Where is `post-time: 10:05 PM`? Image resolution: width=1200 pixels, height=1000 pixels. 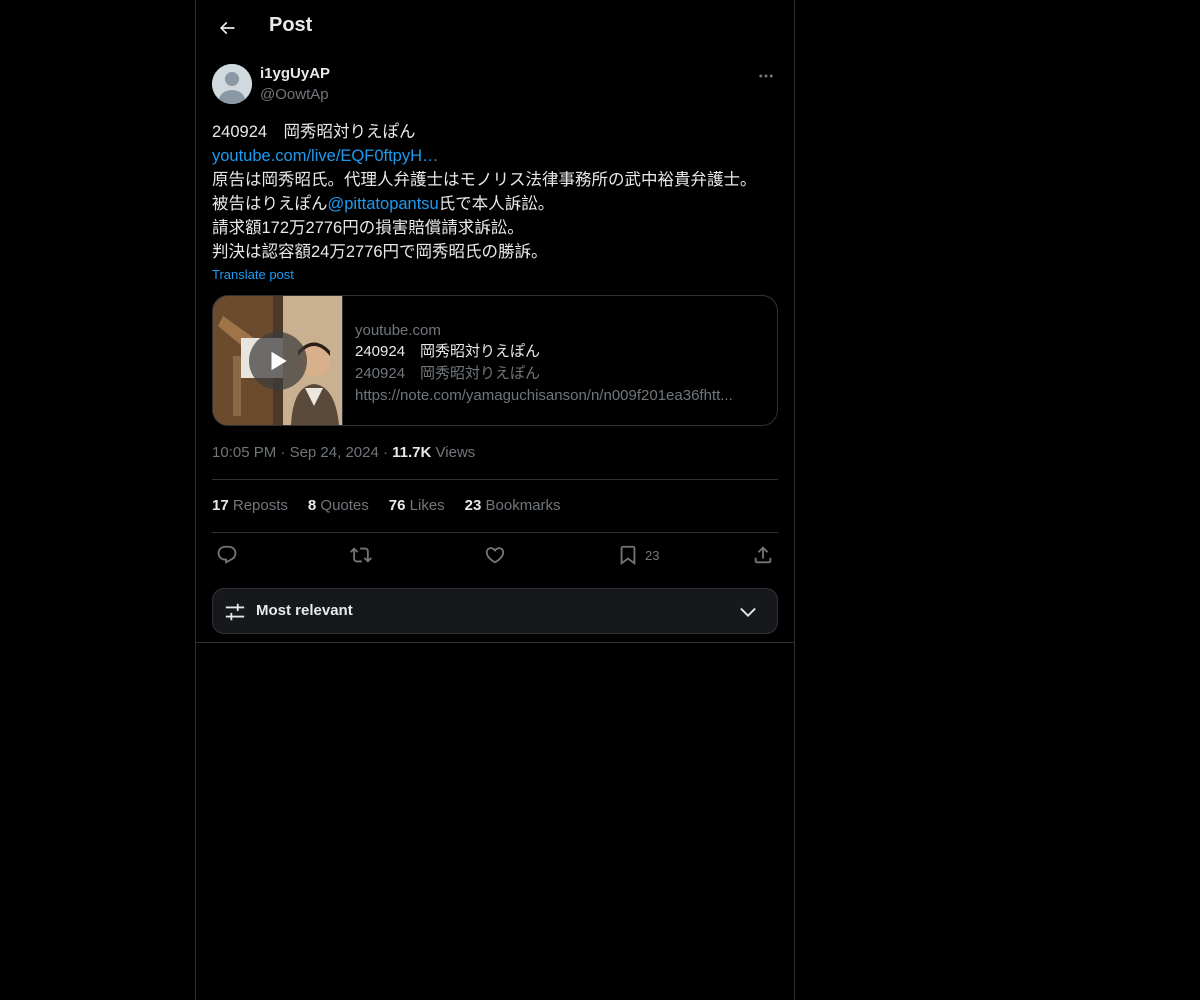
post-time: 10:05 PM is located at coordinates (244, 452).